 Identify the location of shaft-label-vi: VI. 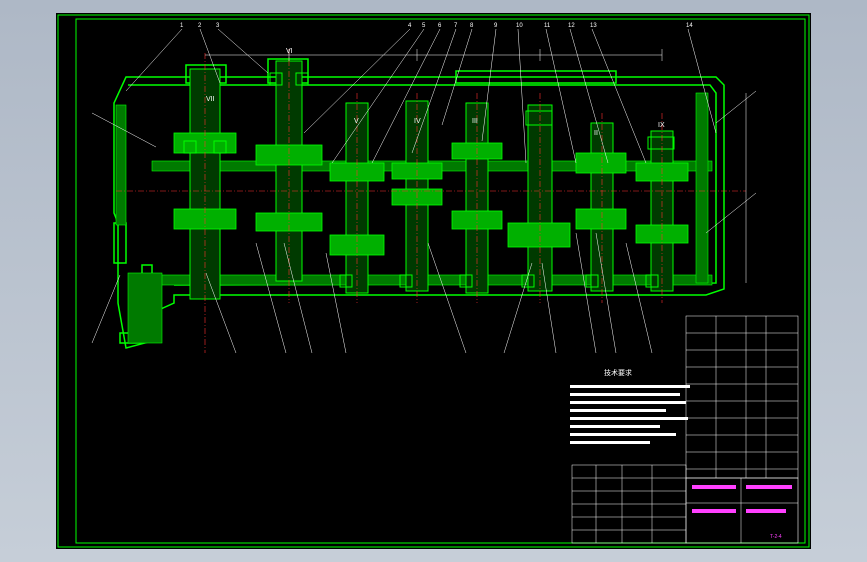
(289, 51).